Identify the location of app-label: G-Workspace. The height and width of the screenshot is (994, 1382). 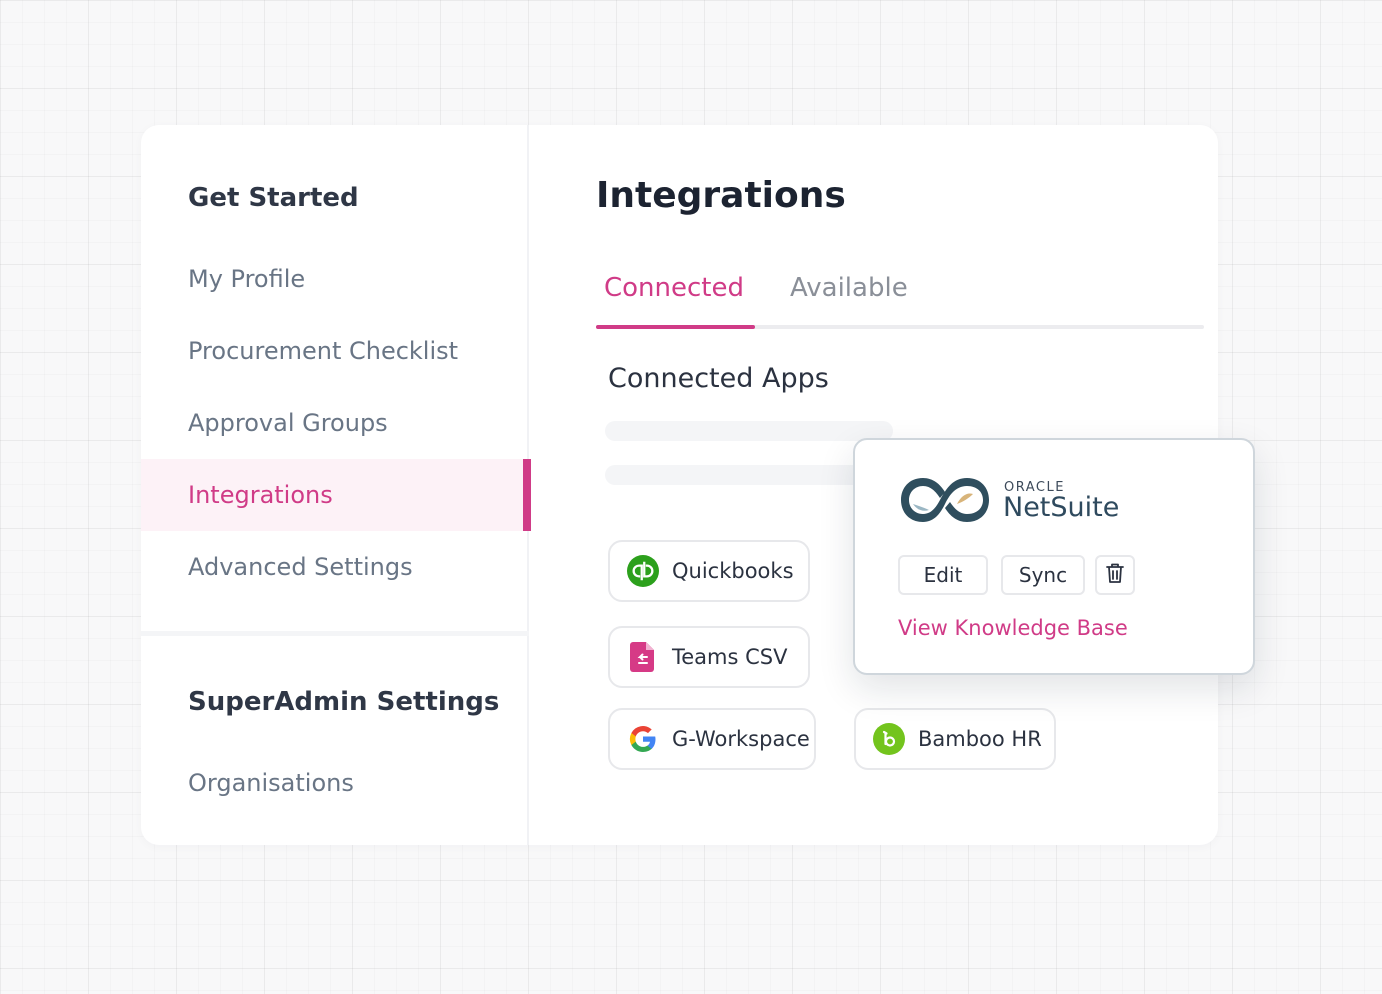
(741, 739).